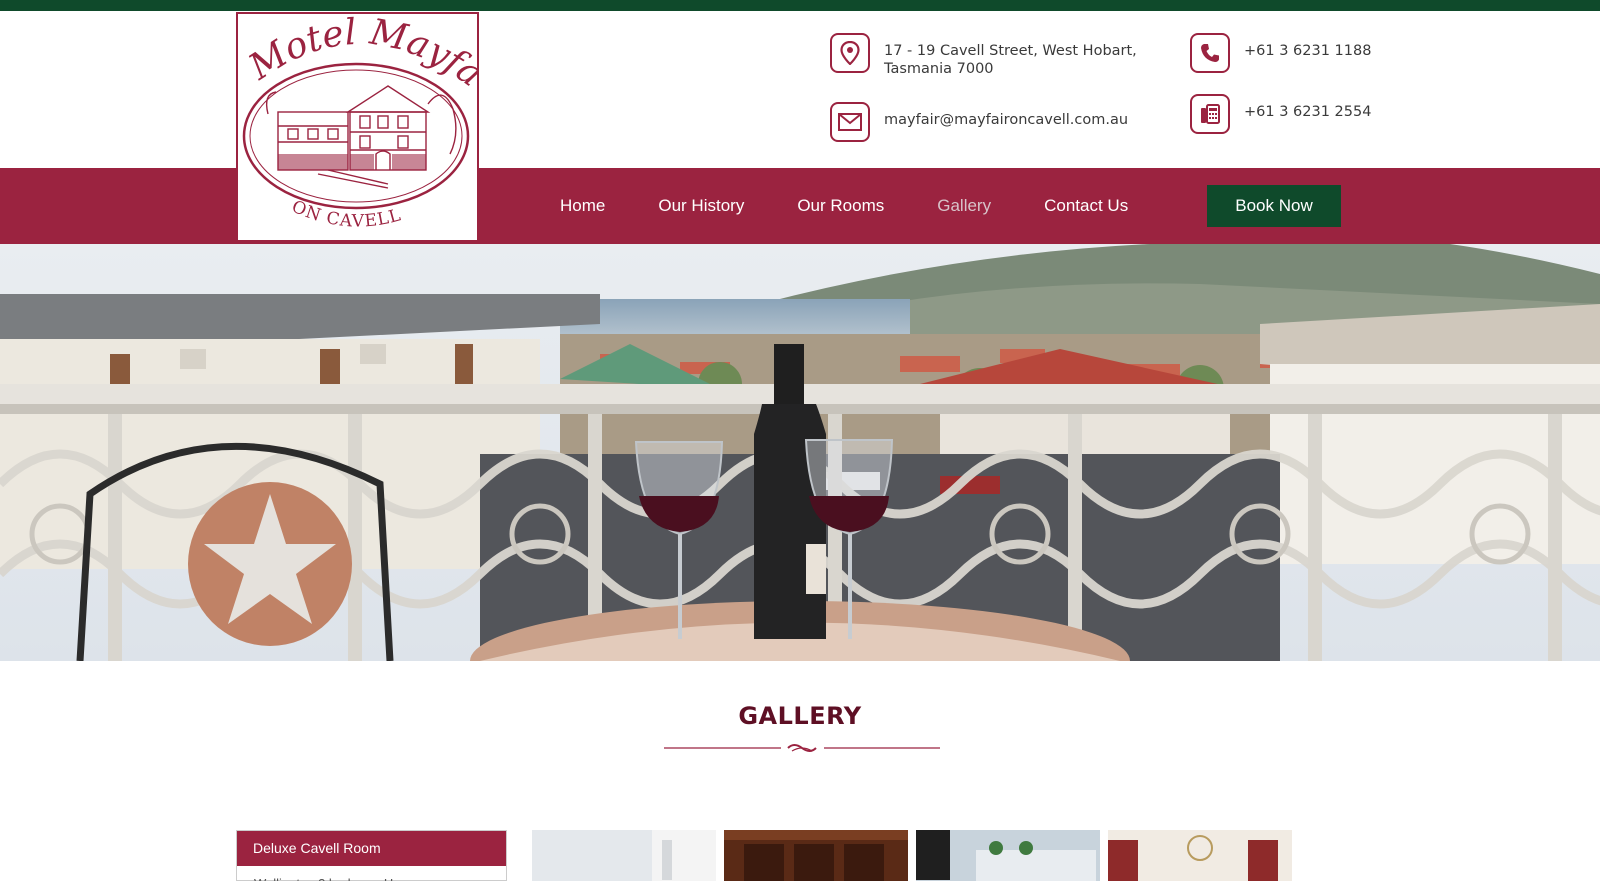 This screenshot has width=1600, height=881. What do you see at coordinates (850, 122) in the screenshot?
I see `envelope-icon` at bounding box center [850, 122].